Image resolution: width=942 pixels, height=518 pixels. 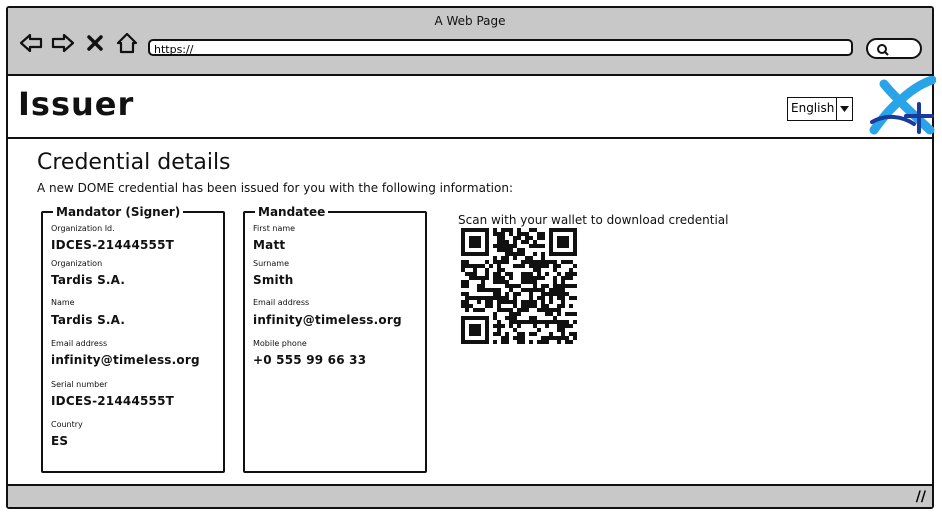 What do you see at coordinates (327, 320) in the screenshot?
I see `mandatee-email-value: infinity@timeless.org` at bounding box center [327, 320].